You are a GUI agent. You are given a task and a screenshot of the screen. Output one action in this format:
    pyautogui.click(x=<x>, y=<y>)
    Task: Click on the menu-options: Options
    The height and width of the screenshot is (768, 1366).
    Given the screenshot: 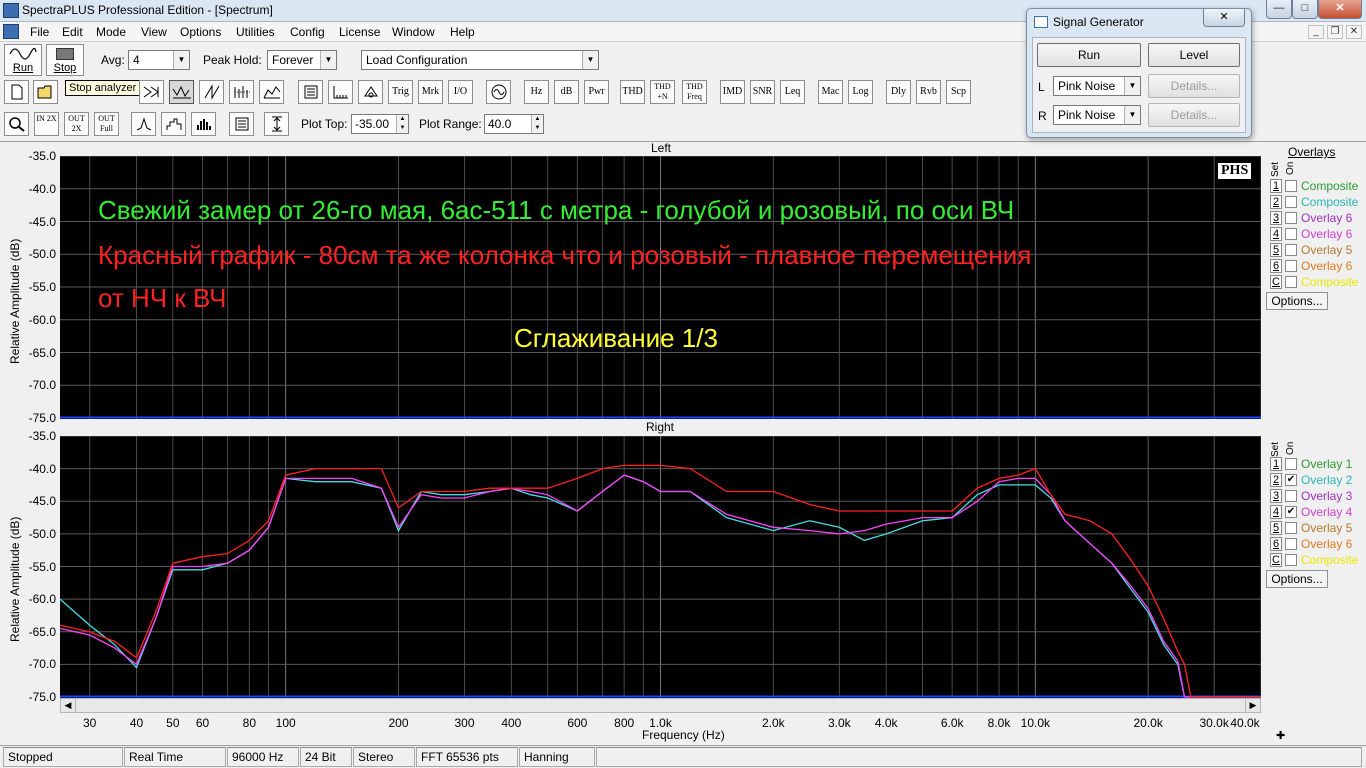 What is the action you would take?
    pyautogui.click(x=200, y=32)
    